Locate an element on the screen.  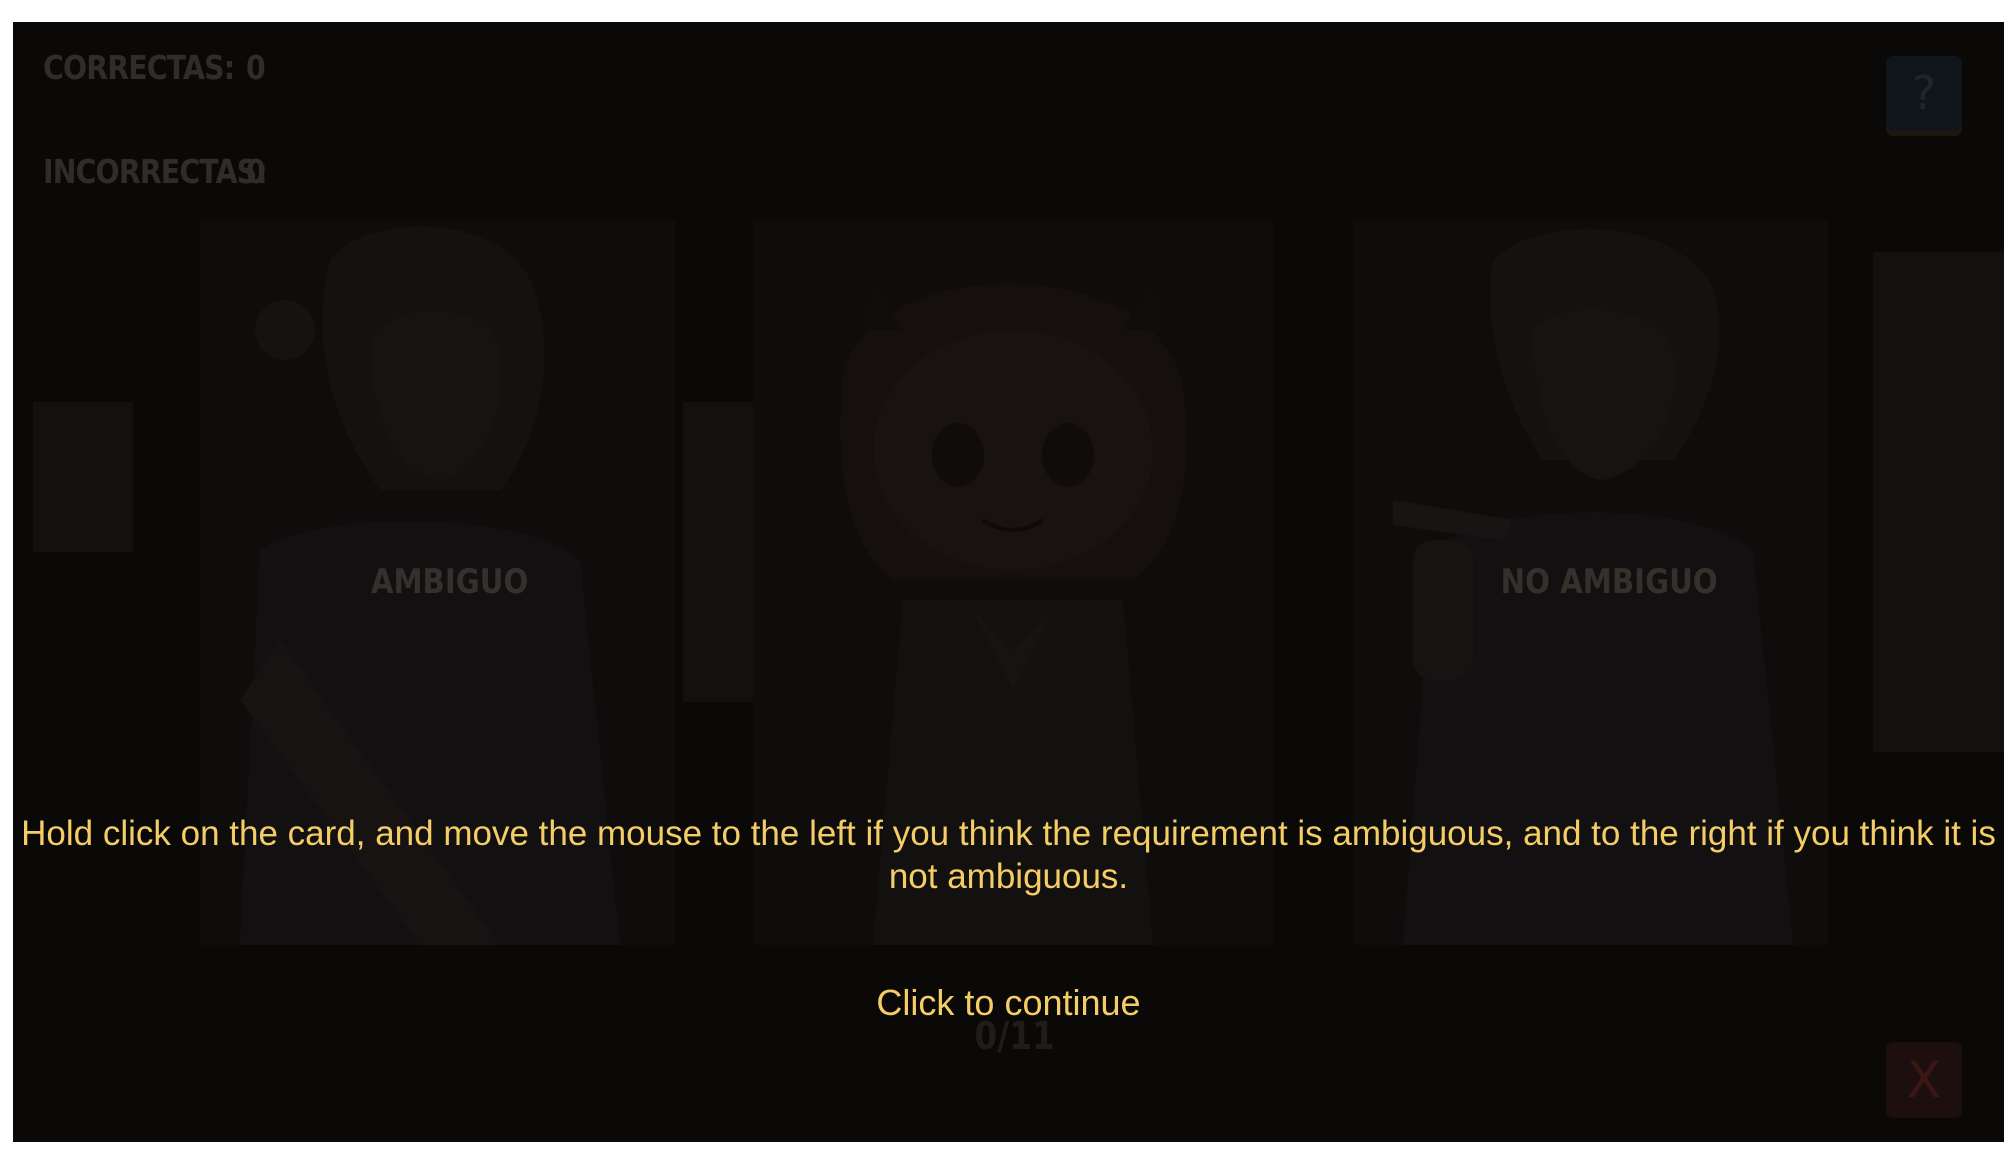
not-ambiguous-zone-label: NO AMBIGUO is located at coordinates (1609, 582).